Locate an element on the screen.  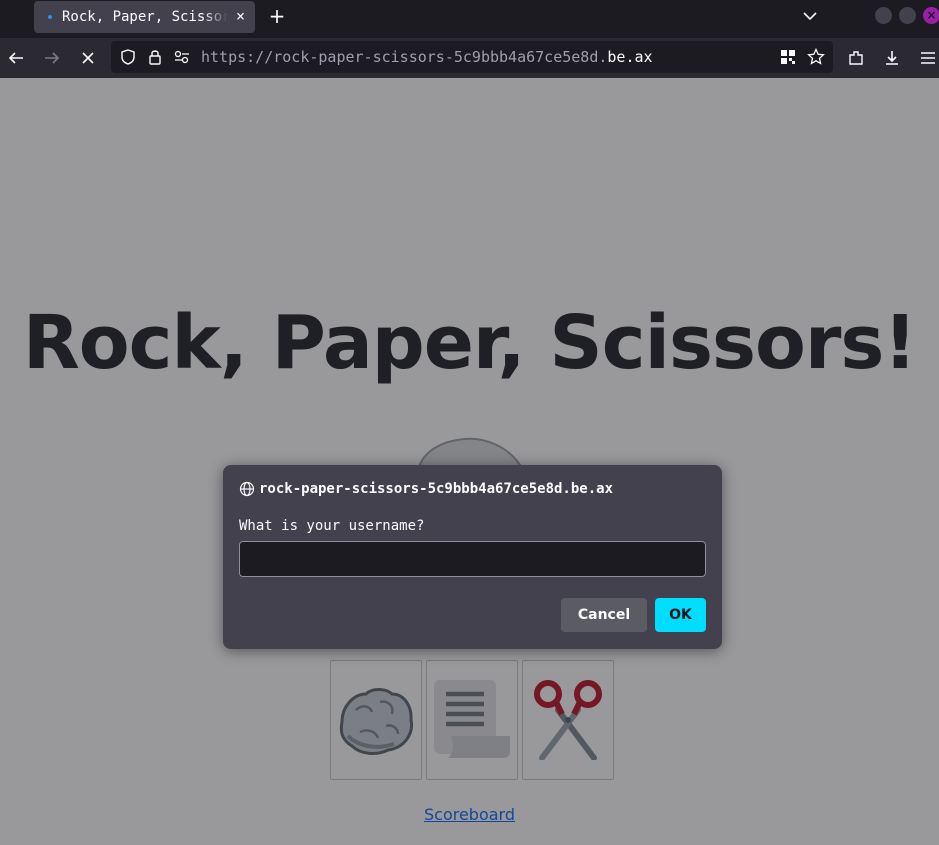
puzzle-icon is located at coordinates (856, 58).